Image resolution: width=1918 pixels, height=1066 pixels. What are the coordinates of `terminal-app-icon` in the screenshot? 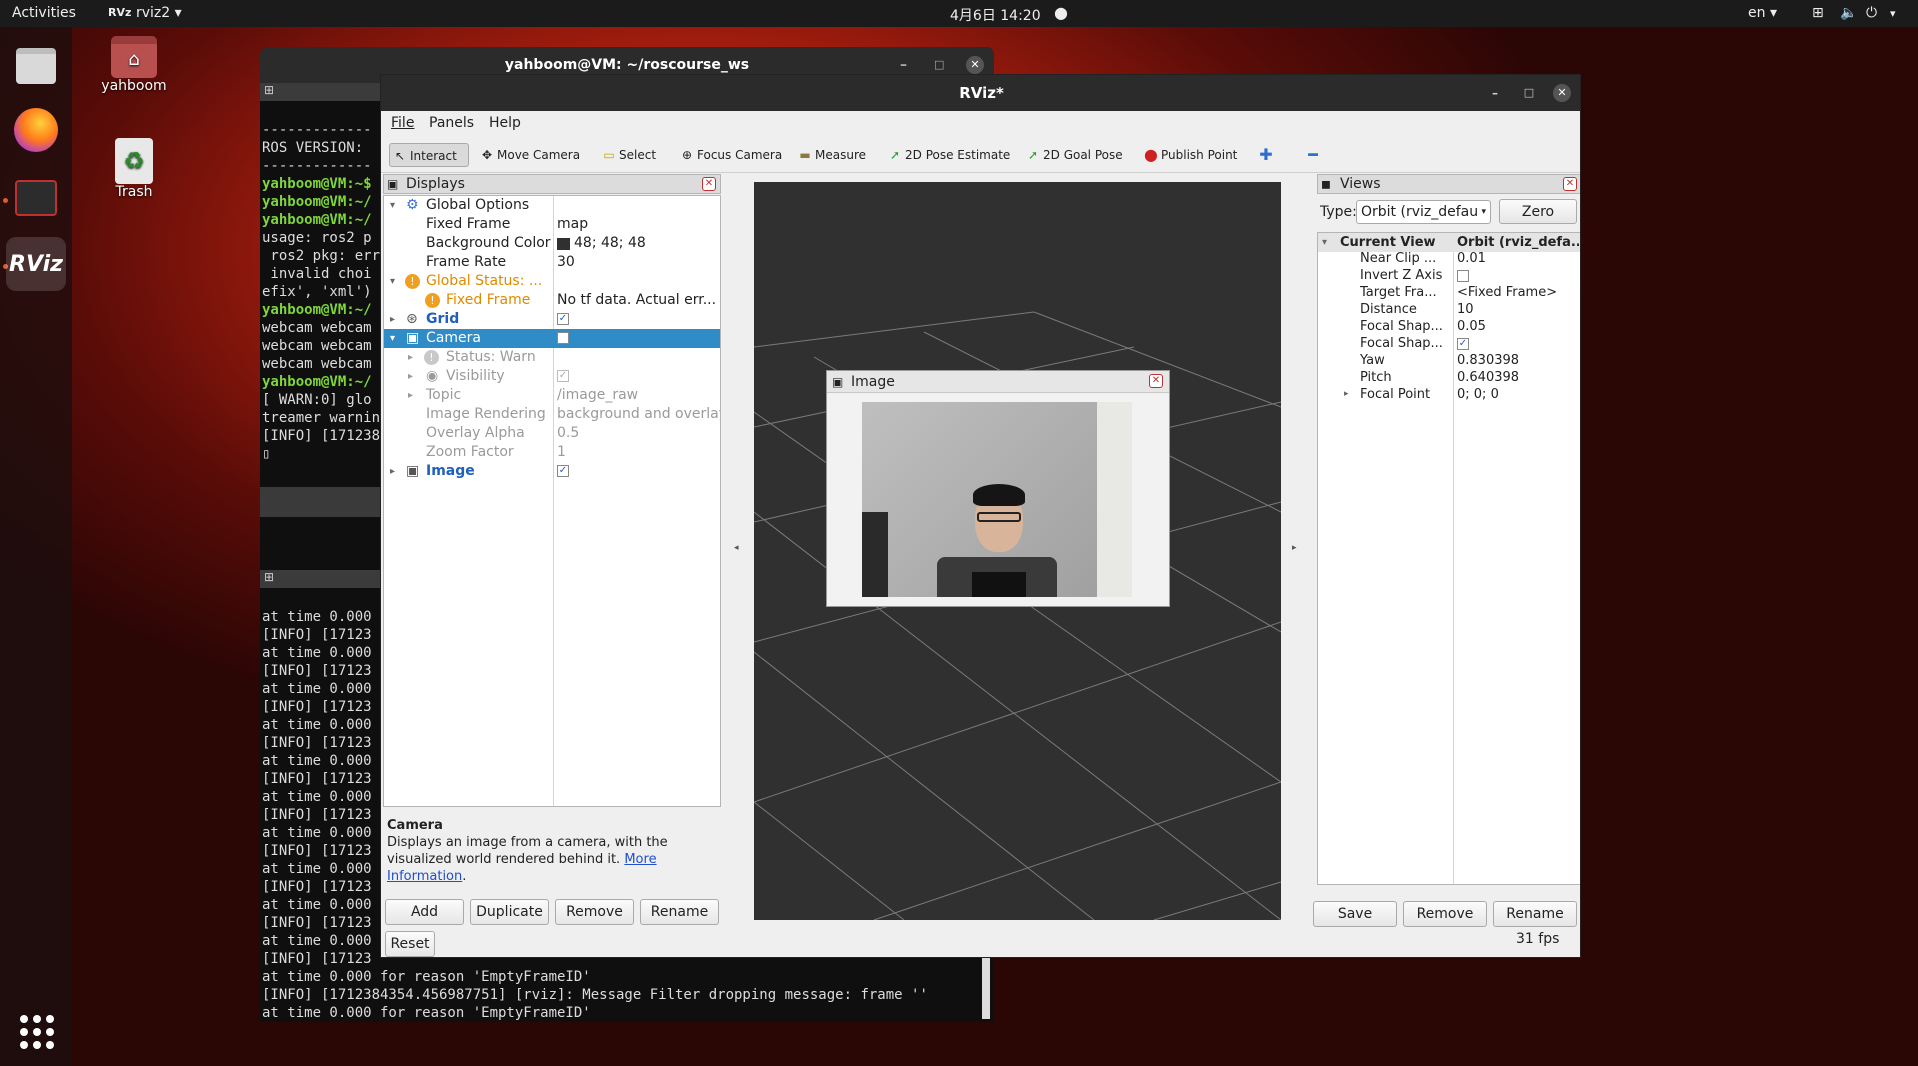 It's located at (36, 198).